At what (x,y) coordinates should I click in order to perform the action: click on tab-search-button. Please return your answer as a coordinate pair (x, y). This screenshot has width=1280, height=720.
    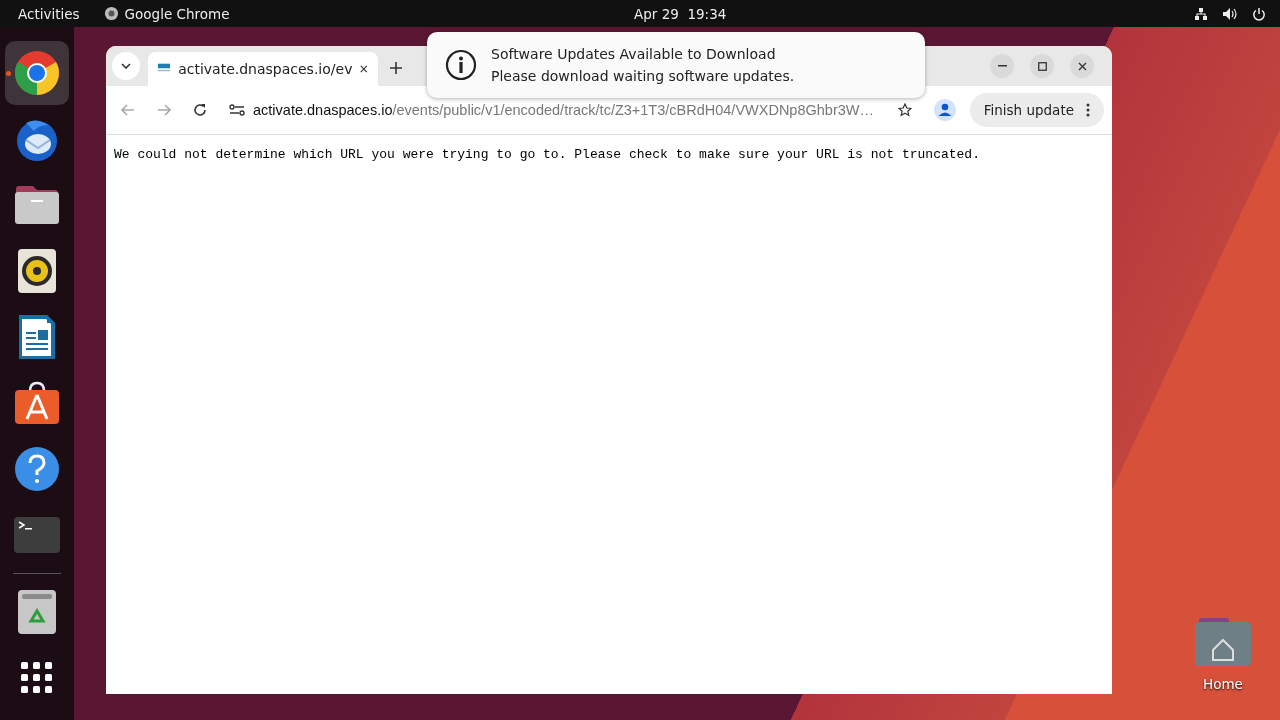
    Looking at the image, I should click on (126, 66).